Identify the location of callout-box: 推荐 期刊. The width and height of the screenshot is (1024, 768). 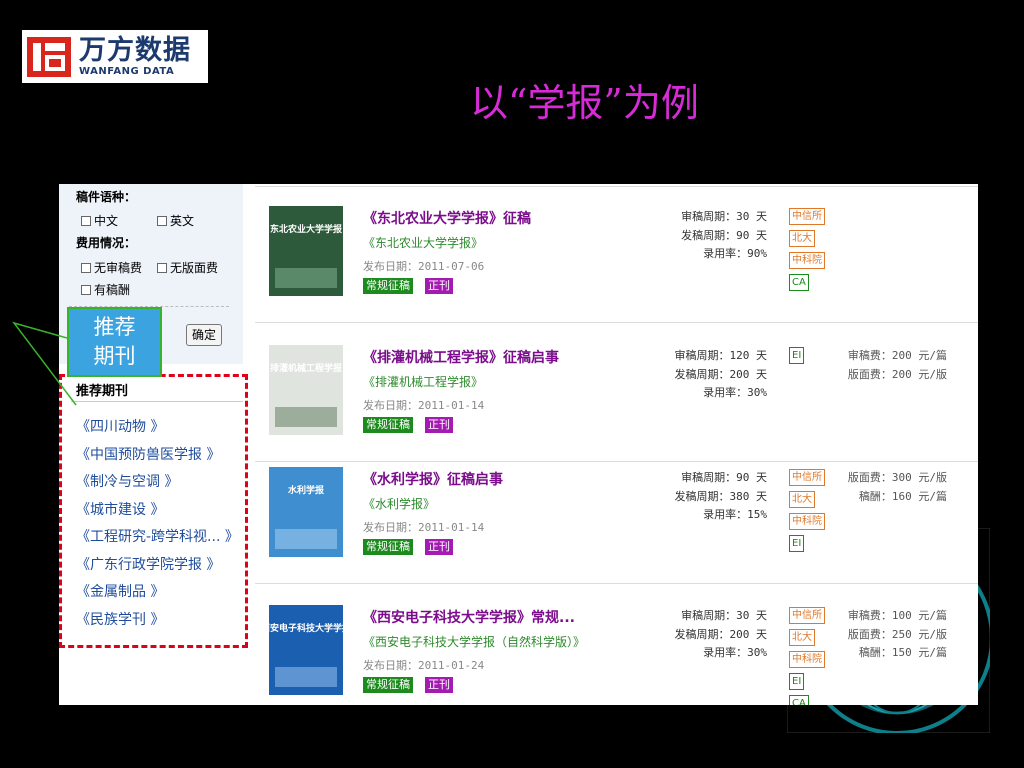
(114, 342).